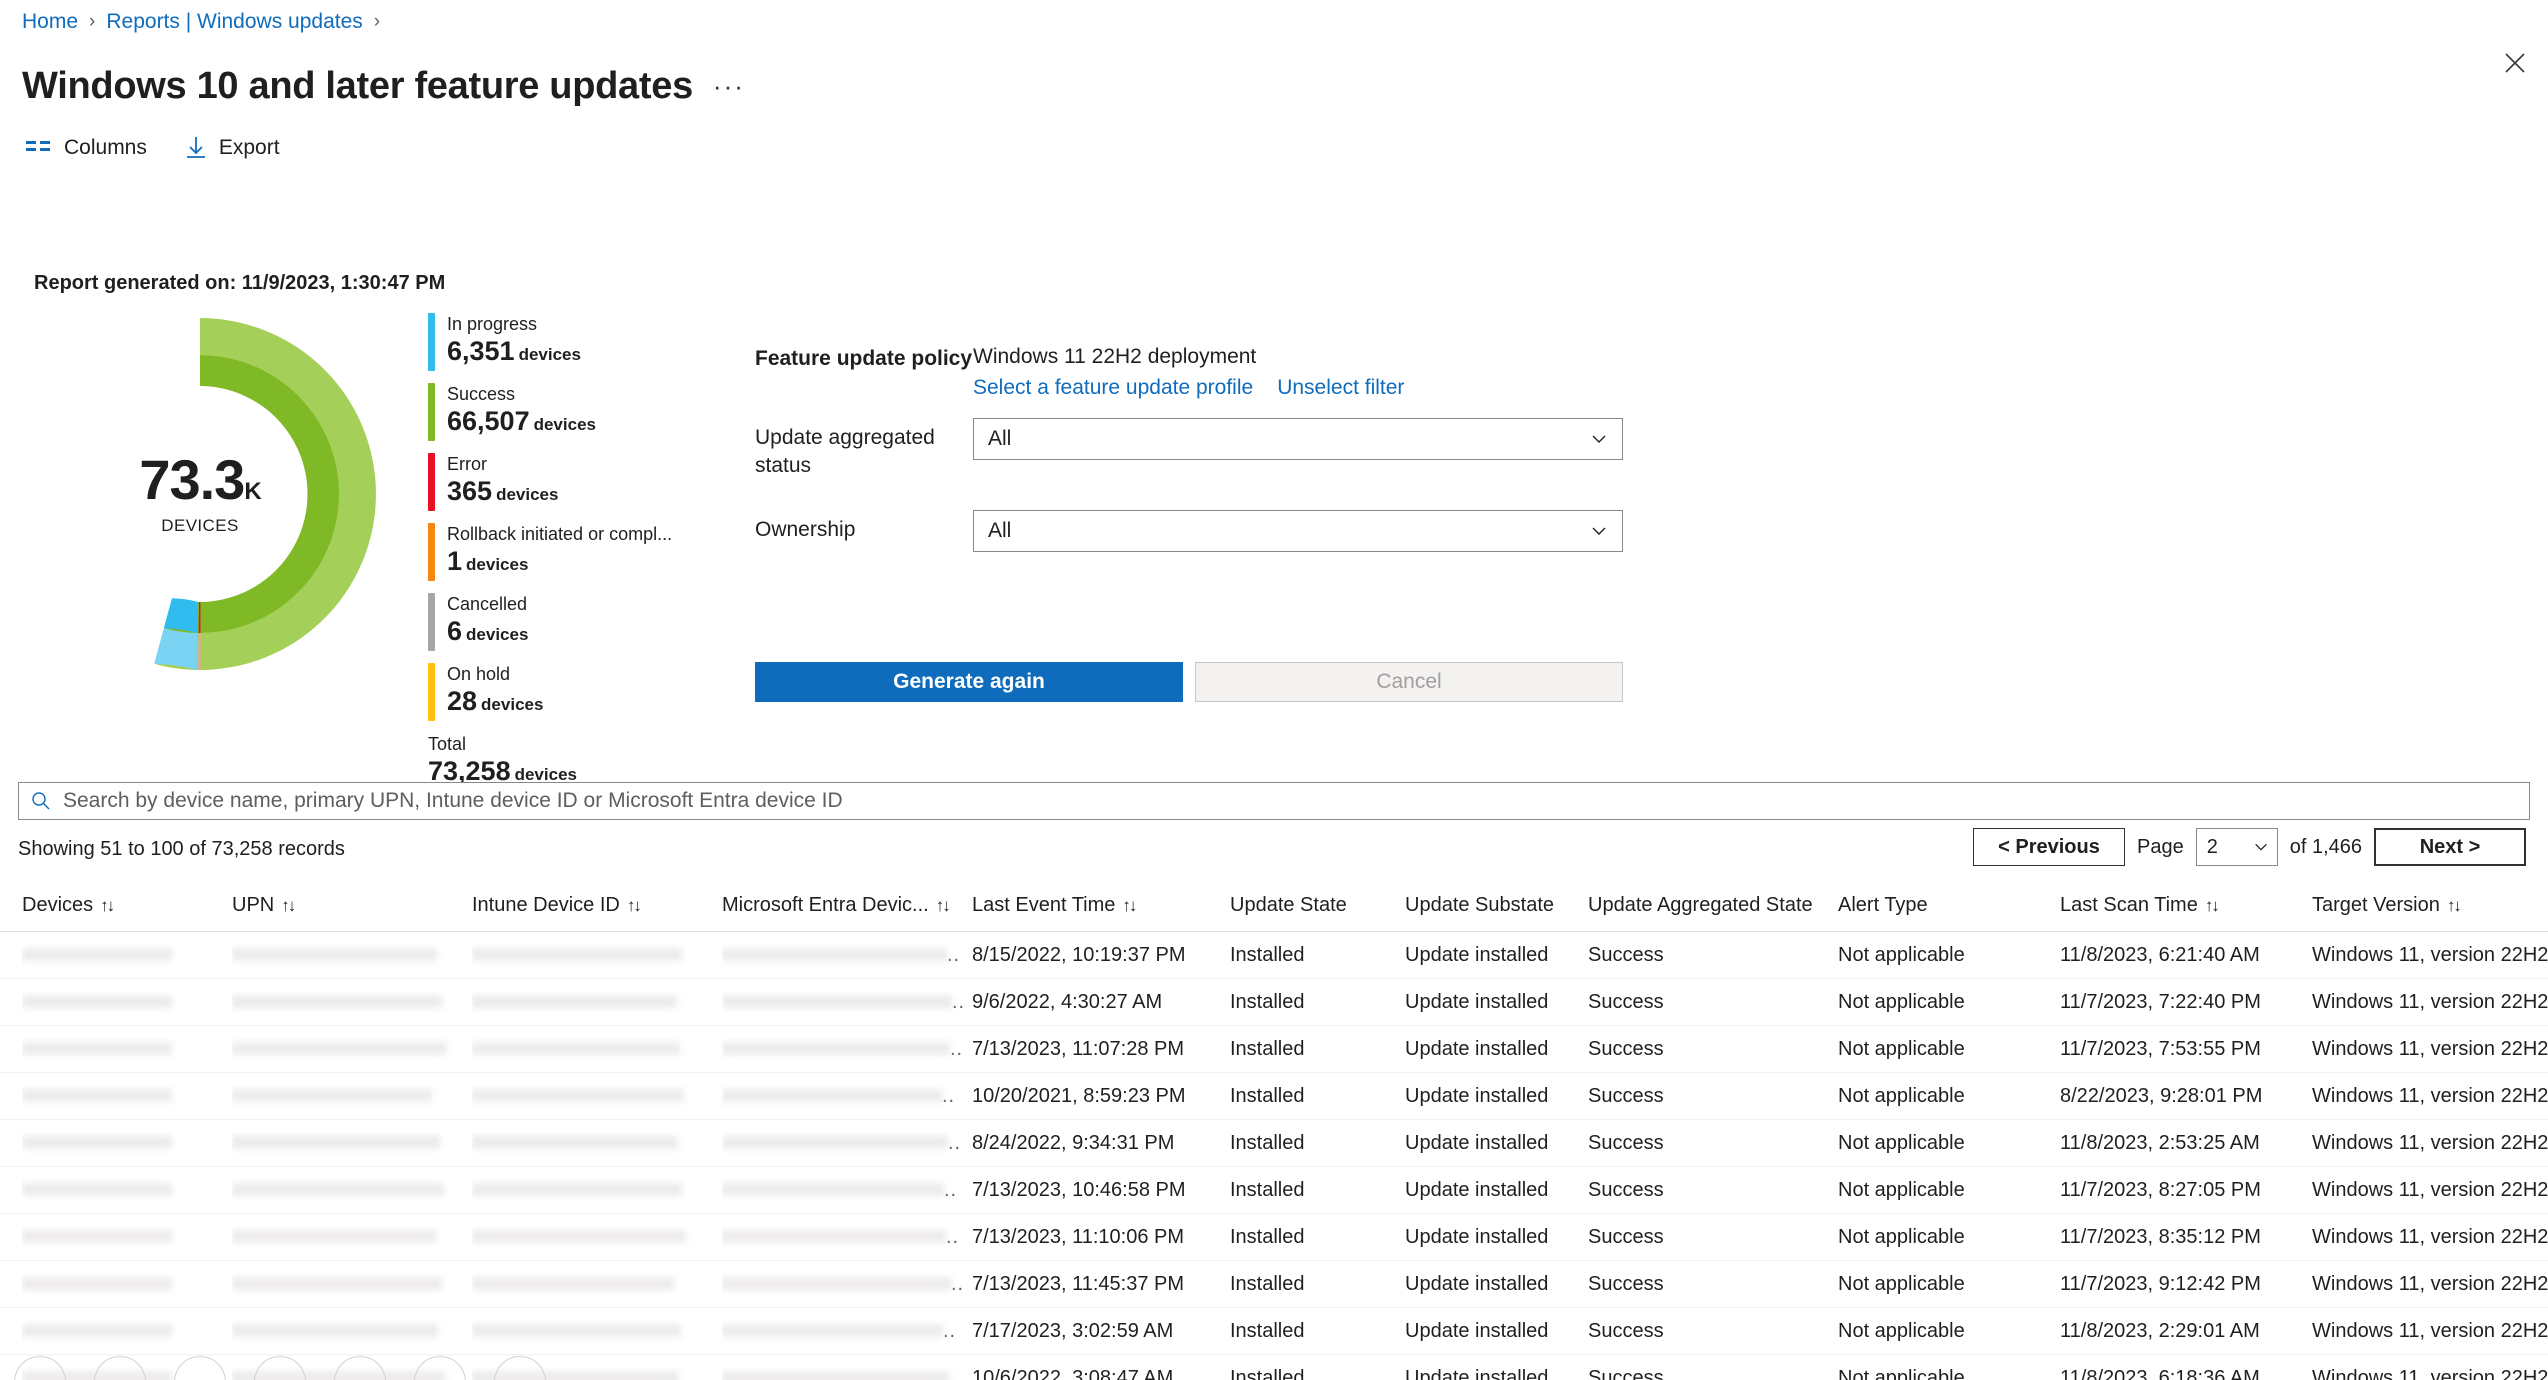 The width and height of the screenshot is (2548, 1380). I want to click on column-header-last-event-time: Last Event Time ↑↓, so click(1101, 905).